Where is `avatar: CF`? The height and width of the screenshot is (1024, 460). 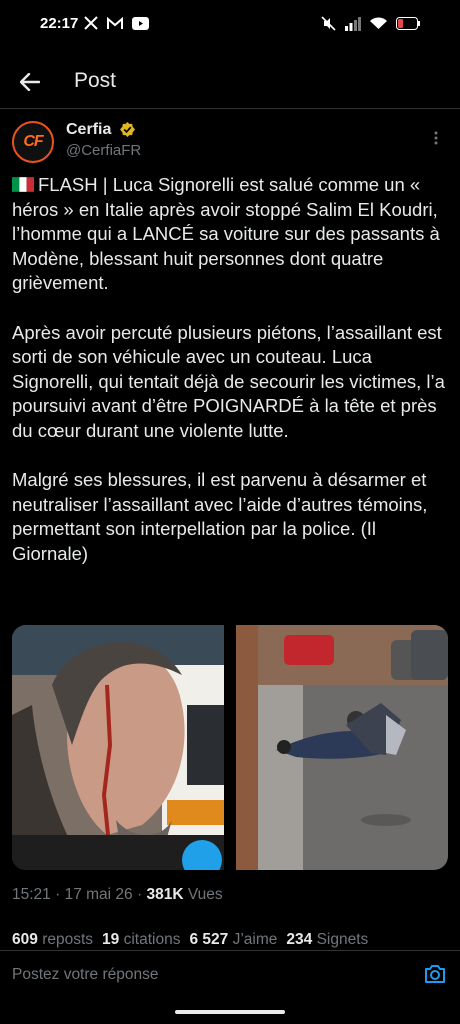 avatar: CF is located at coordinates (33, 142).